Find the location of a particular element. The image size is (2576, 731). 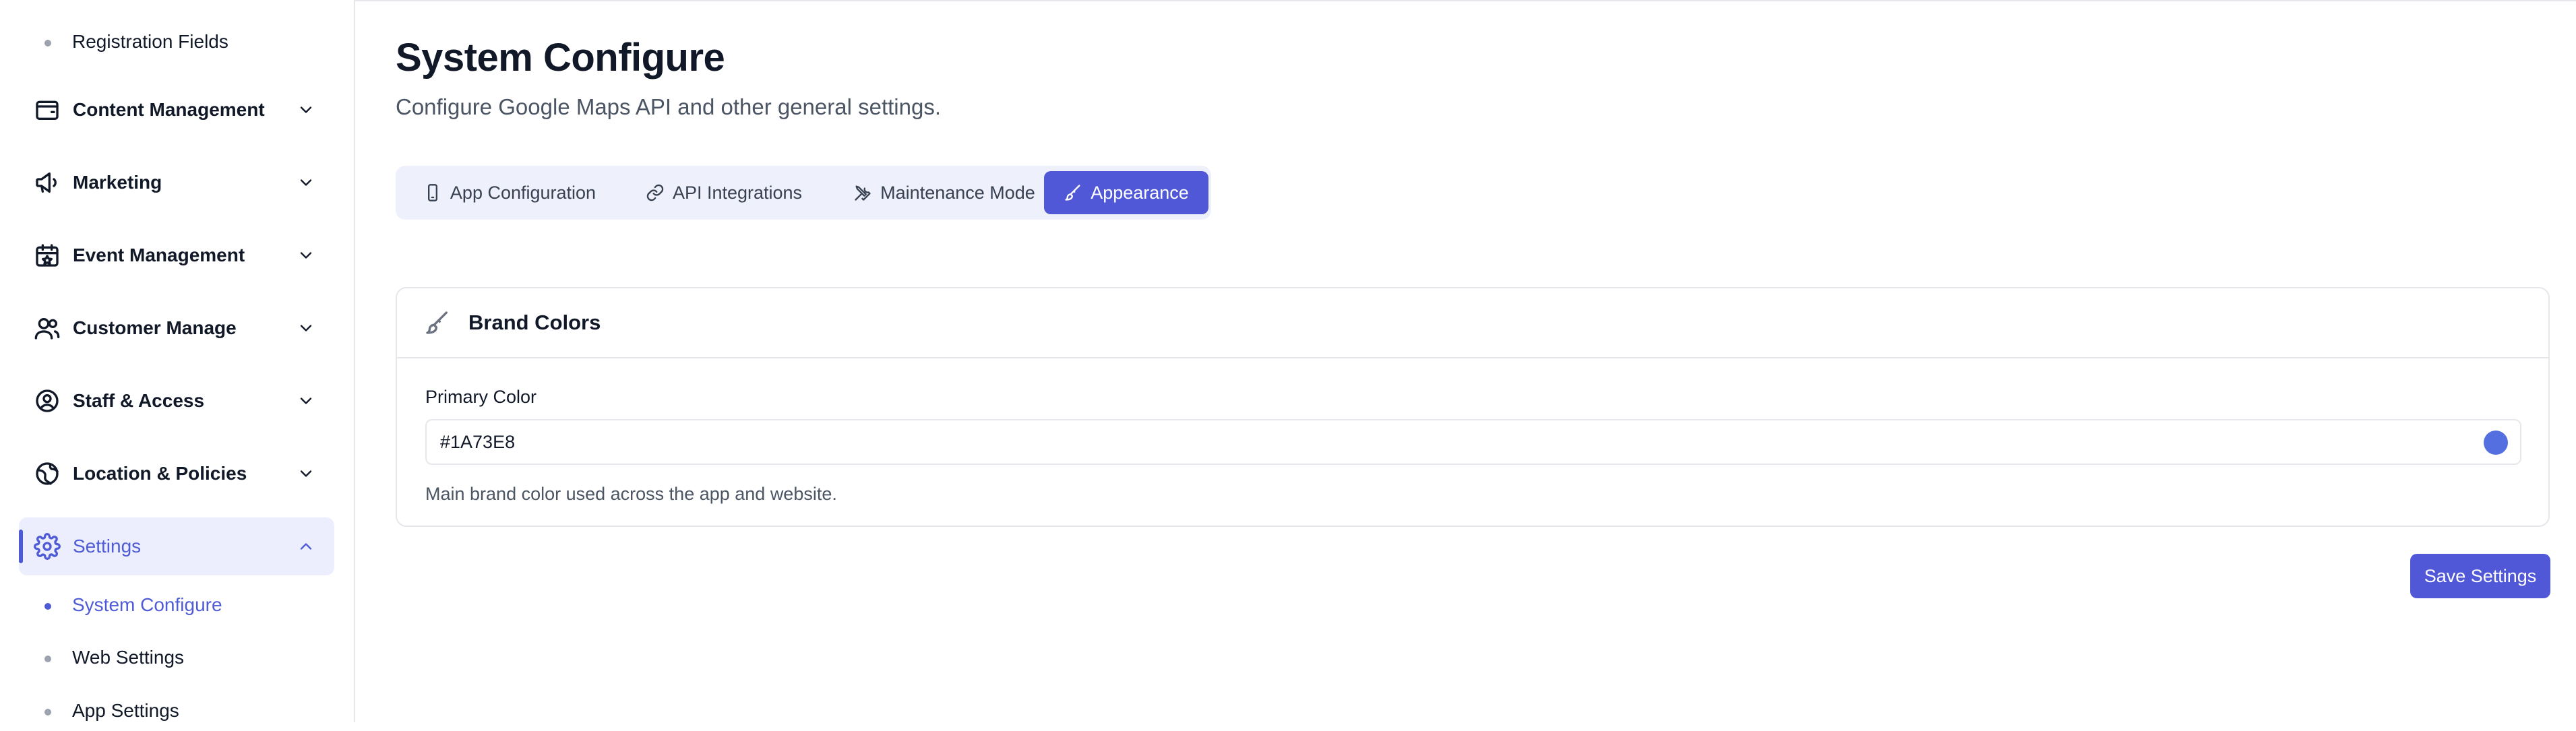

color-swatch is located at coordinates (2496, 443).